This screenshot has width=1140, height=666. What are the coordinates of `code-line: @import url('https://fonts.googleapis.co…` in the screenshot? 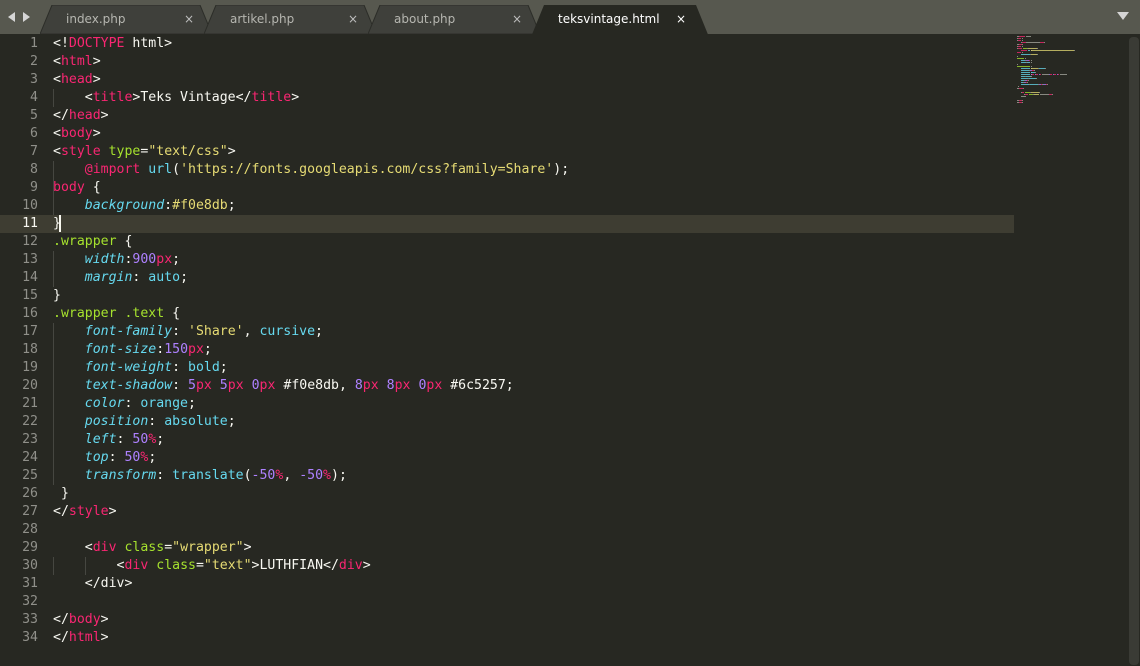 It's located at (311, 170).